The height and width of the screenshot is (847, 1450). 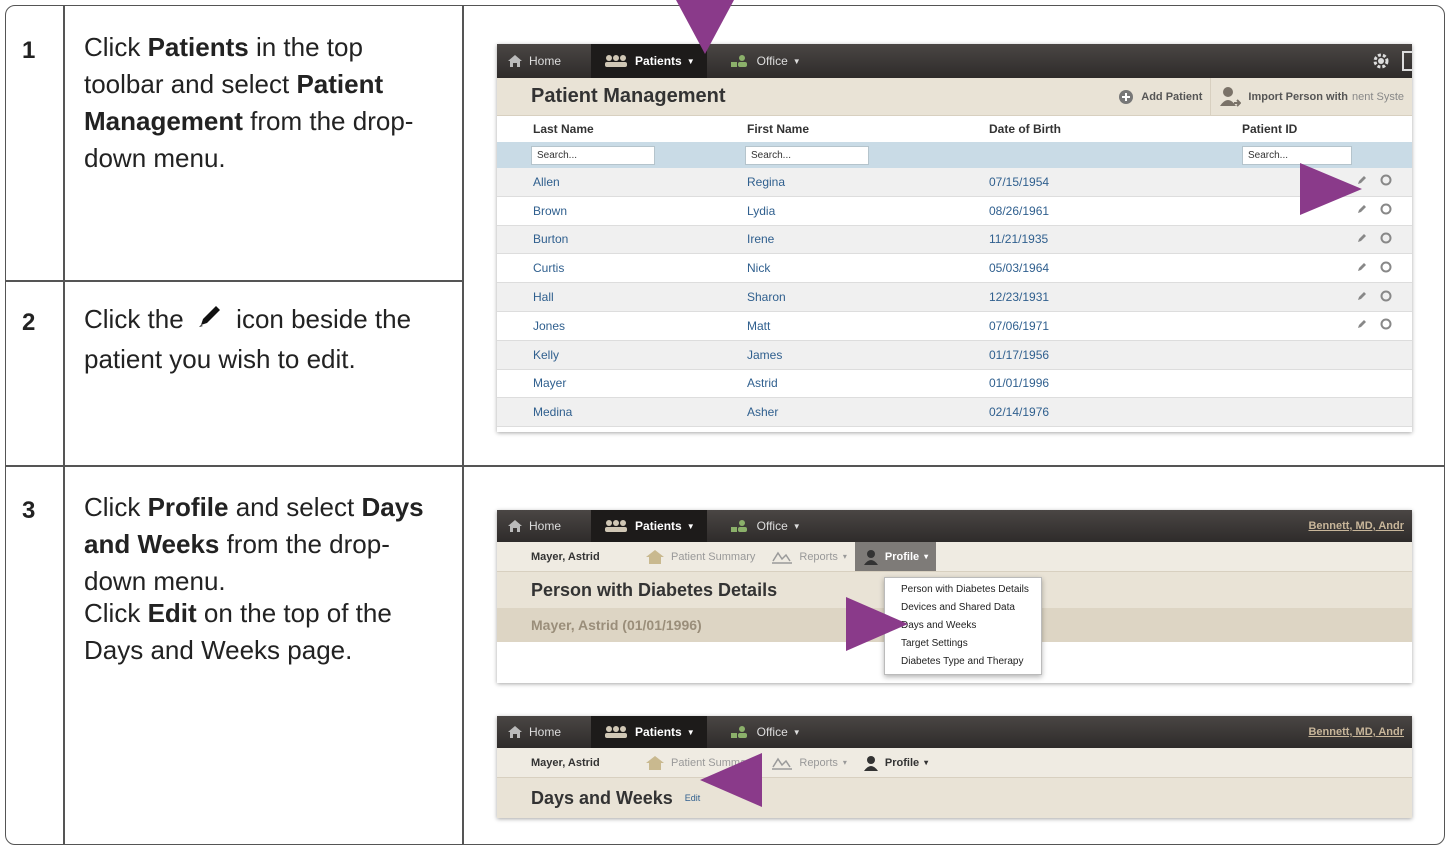 What do you see at coordinates (1018, 239) in the screenshot?
I see `dob-cell: 11/21/1935` at bounding box center [1018, 239].